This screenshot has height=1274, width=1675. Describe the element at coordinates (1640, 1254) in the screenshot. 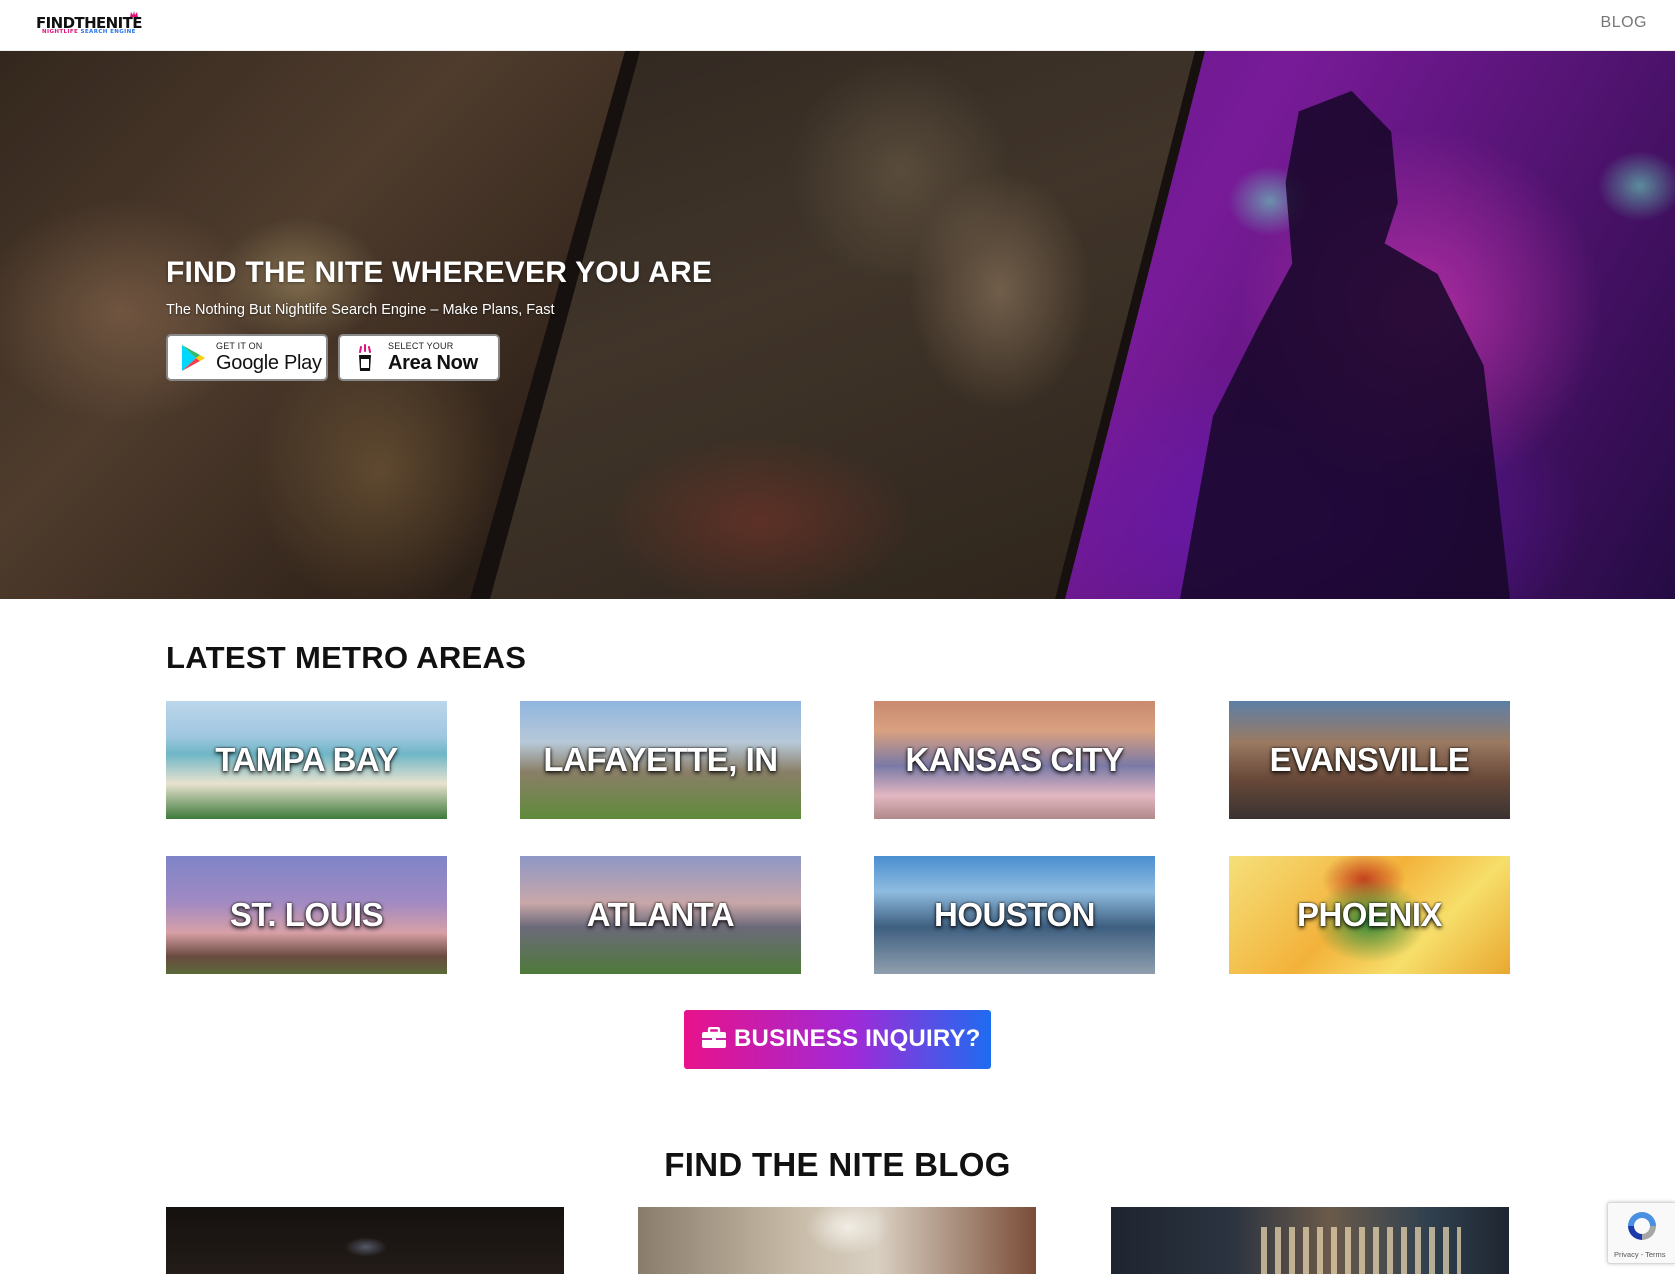

I see `recaptcha-terms: Privacy - Terms` at that location.